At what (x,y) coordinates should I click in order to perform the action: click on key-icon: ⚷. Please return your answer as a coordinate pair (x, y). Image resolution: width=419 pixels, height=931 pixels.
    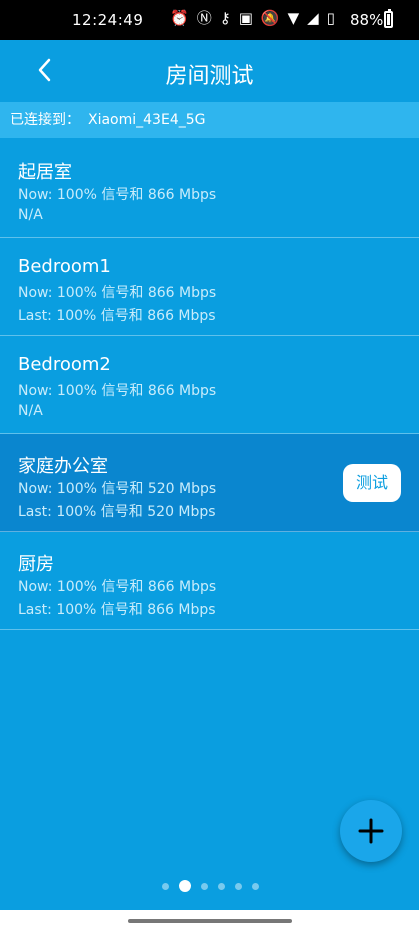
    Looking at the image, I should click on (225, 18).